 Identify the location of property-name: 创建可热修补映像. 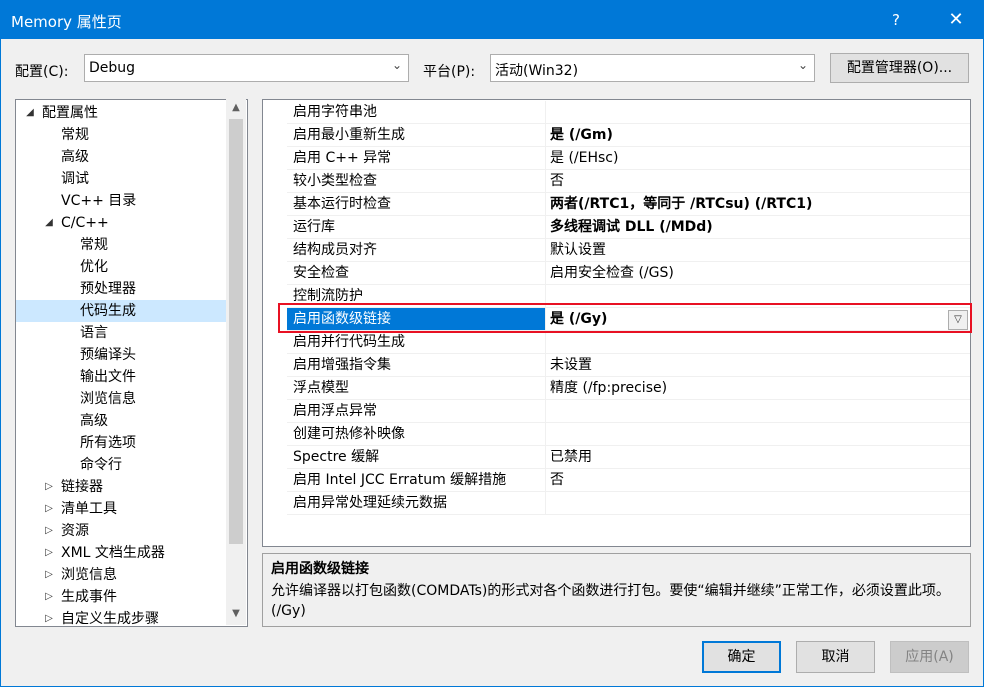
(416, 434).